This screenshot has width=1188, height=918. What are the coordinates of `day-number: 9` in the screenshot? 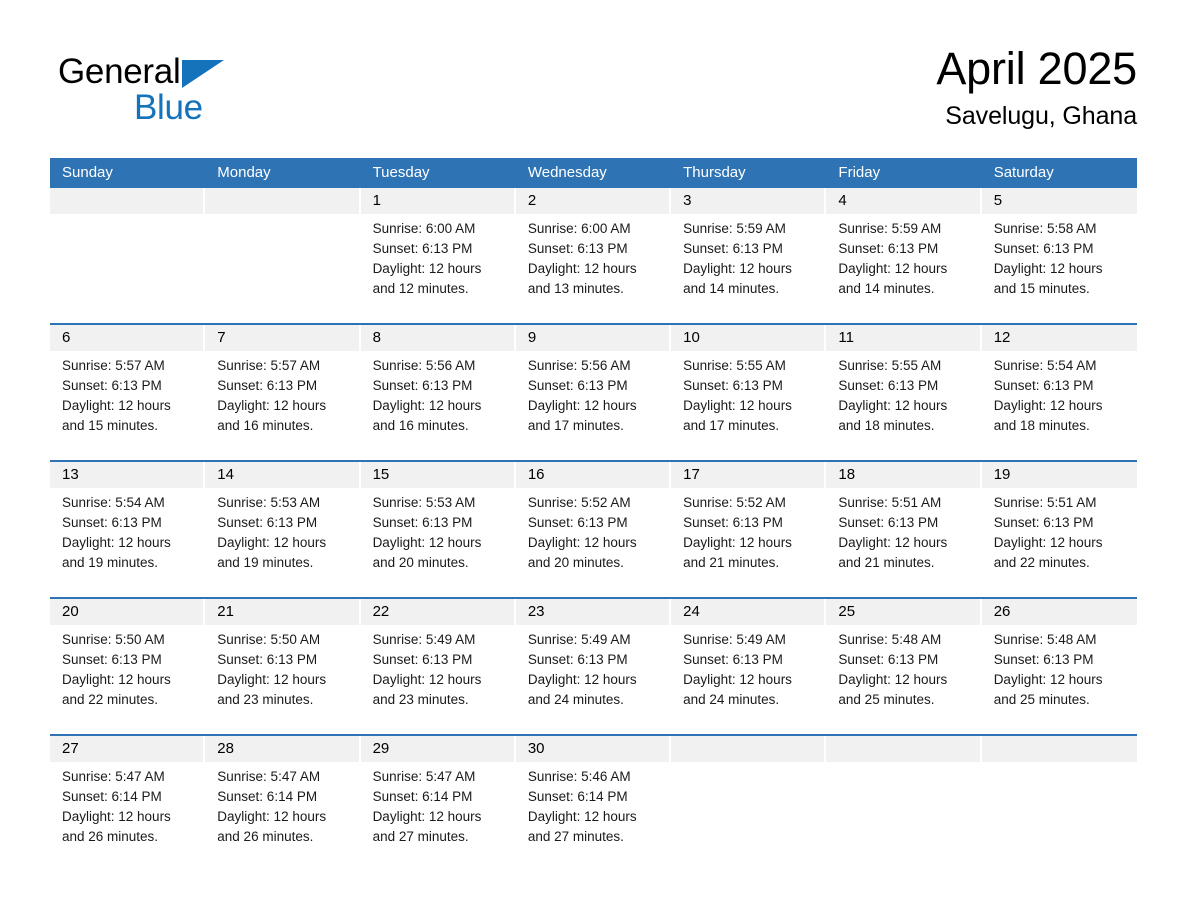 It's located at (532, 337).